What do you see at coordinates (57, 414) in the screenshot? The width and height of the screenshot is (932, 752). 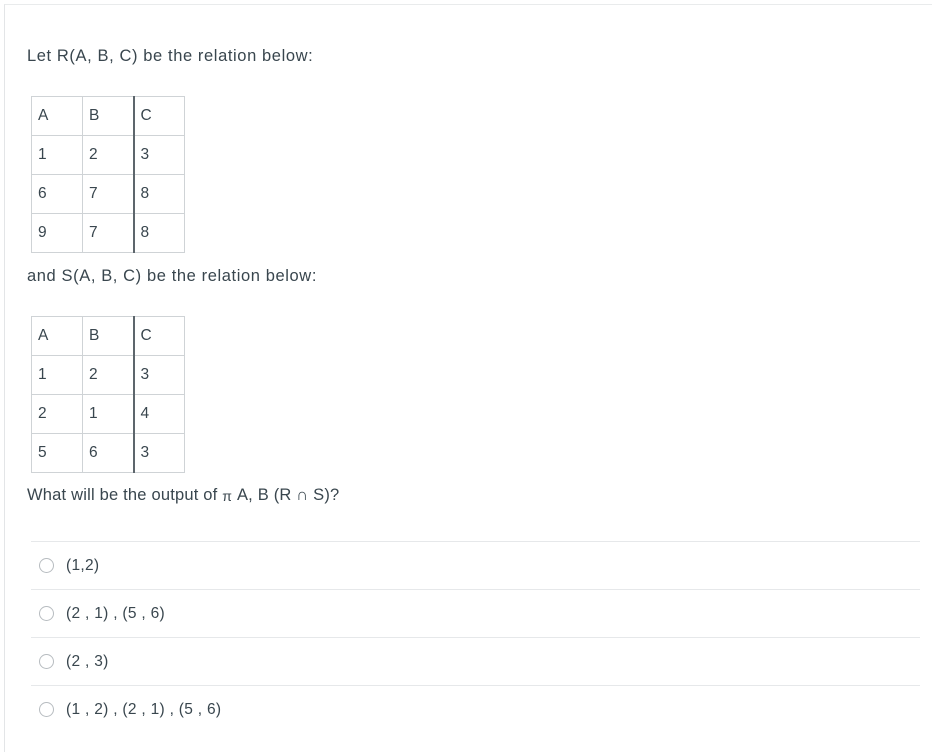 I see `cell-a: 2` at bounding box center [57, 414].